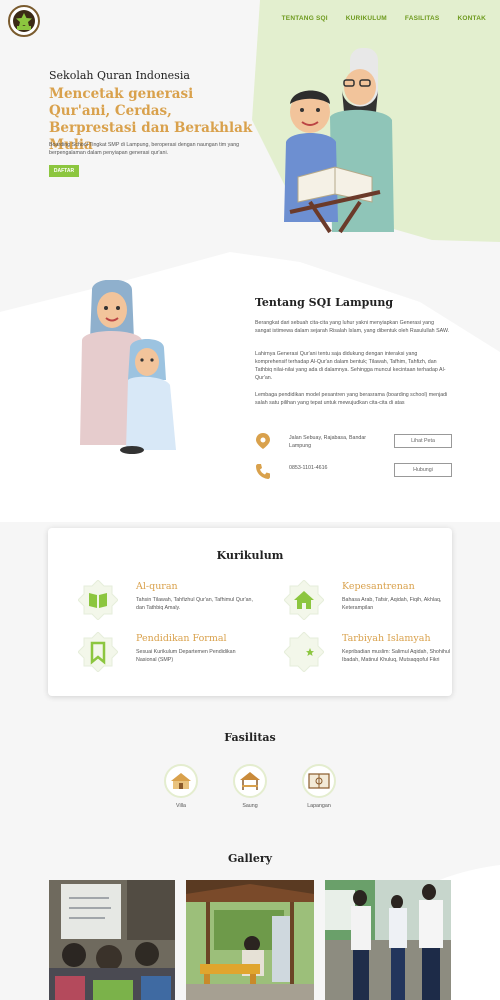 Image resolution: width=500 pixels, height=1000 pixels. Describe the element at coordinates (263, 471) in the screenshot. I see `phone-icon` at that location.